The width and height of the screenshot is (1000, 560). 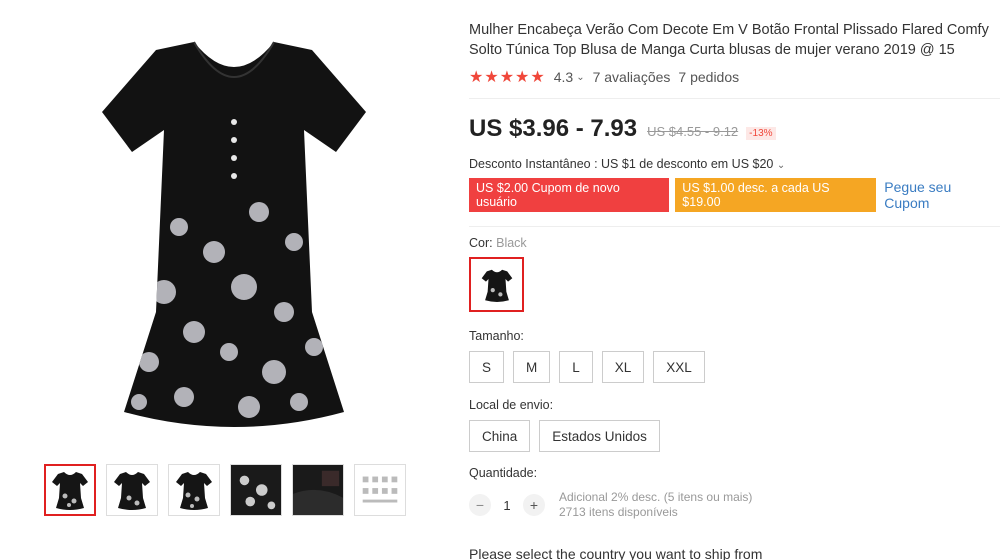 What do you see at coordinates (693, 131) in the screenshot?
I see `original-price: US $4.55 - 9.12` at bounding box center [693, 131].